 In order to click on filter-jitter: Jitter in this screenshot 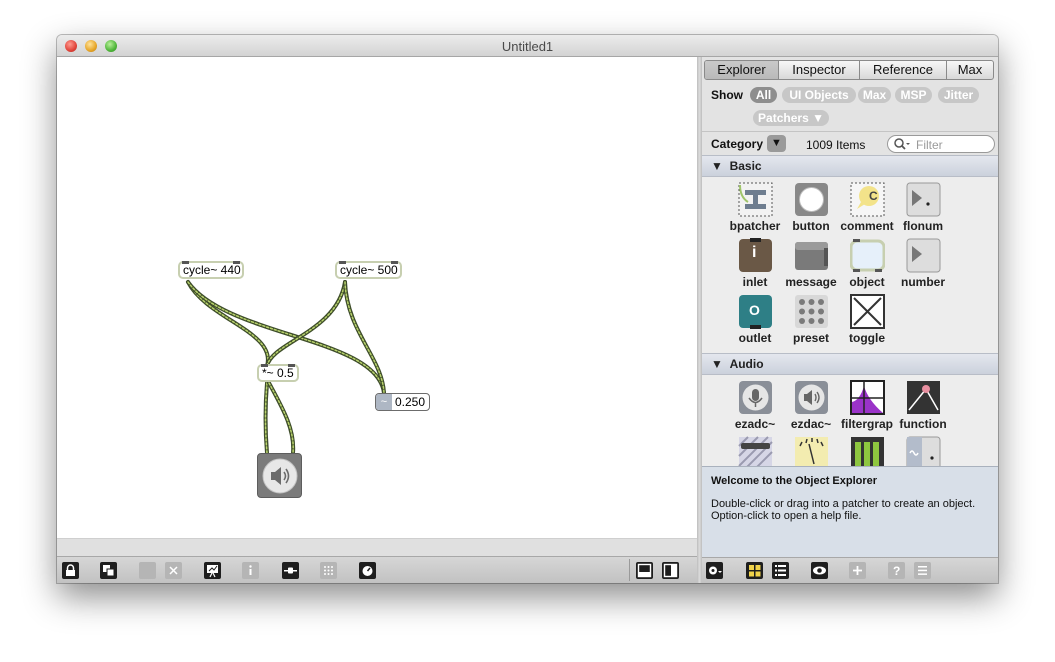, I will do `click(958, 95)`.